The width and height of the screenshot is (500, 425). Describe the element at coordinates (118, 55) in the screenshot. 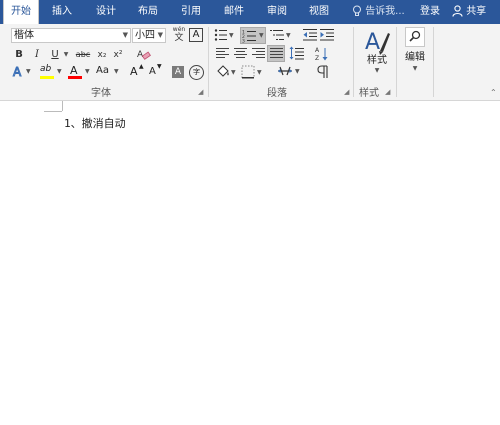

I see `superscript-button: x²` at that location.